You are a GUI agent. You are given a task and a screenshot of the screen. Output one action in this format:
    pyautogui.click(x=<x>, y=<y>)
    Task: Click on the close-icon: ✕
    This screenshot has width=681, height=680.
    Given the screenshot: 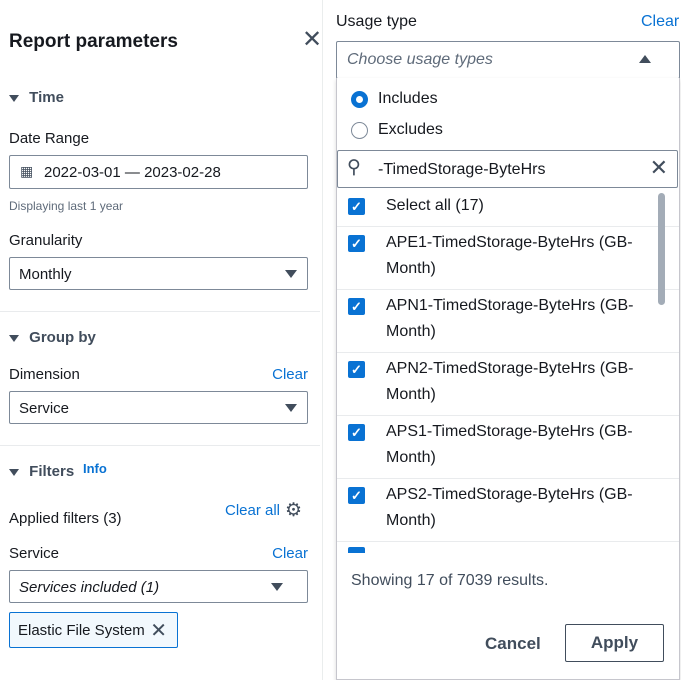 What is the action you would take?
    pyautogui.click(x=312, y=40)
    